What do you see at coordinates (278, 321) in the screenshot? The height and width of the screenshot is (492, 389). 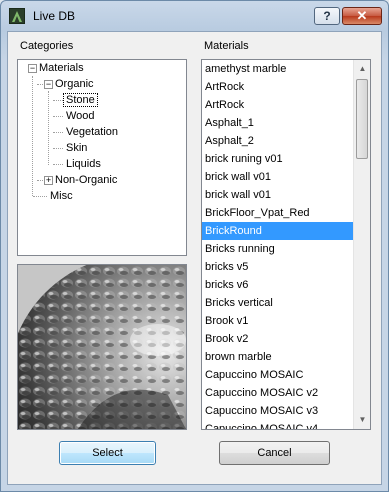 I see `material-list-item: Brook v1` at bounding box center [278, 321].